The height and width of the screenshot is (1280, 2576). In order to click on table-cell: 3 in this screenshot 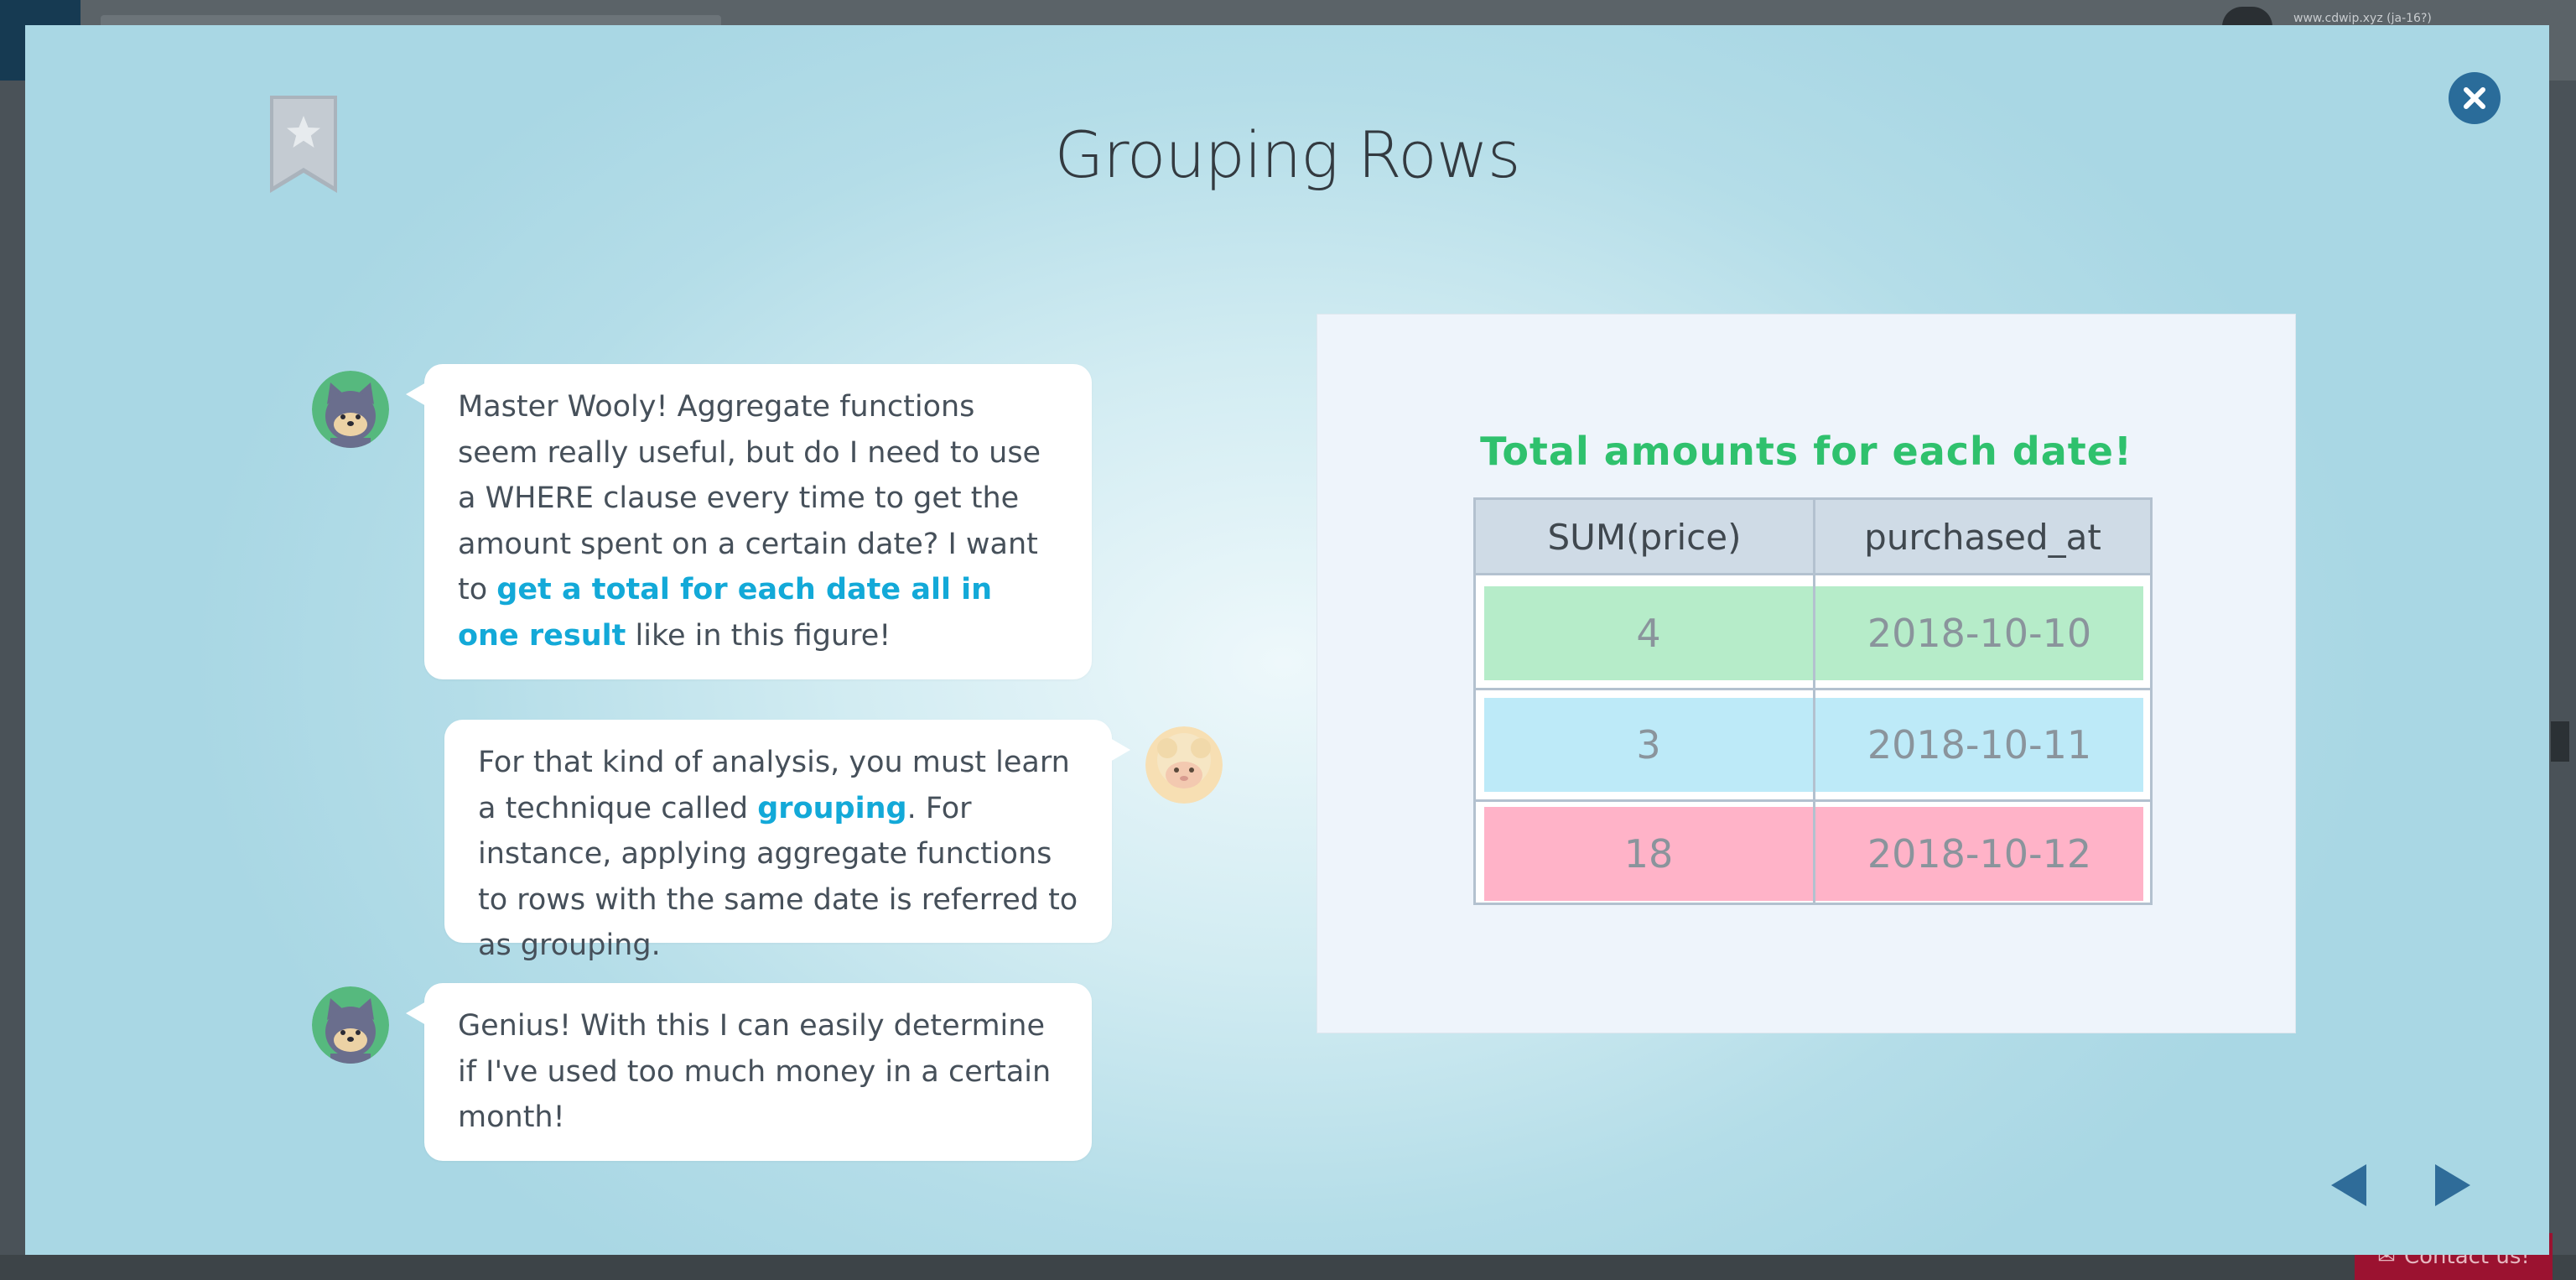, I will do `click(1648, 744)`.